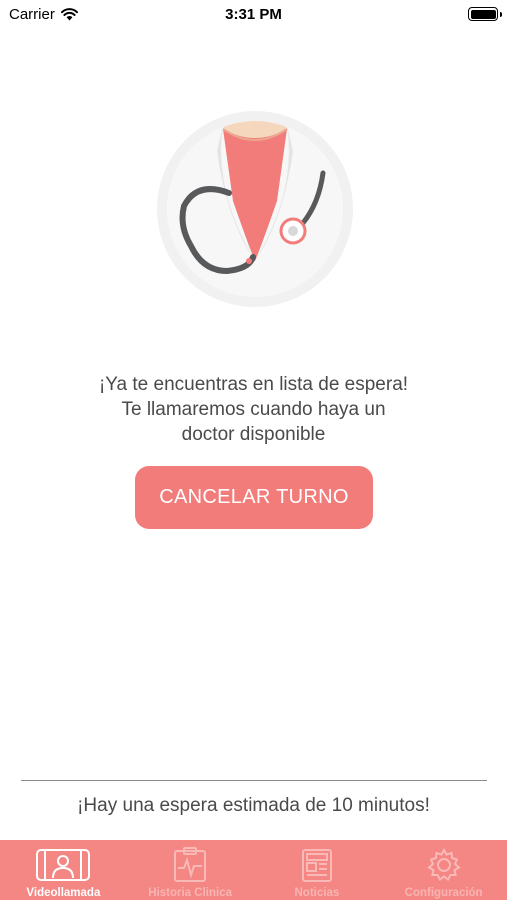  I want to click on divider, so click(254, 780).